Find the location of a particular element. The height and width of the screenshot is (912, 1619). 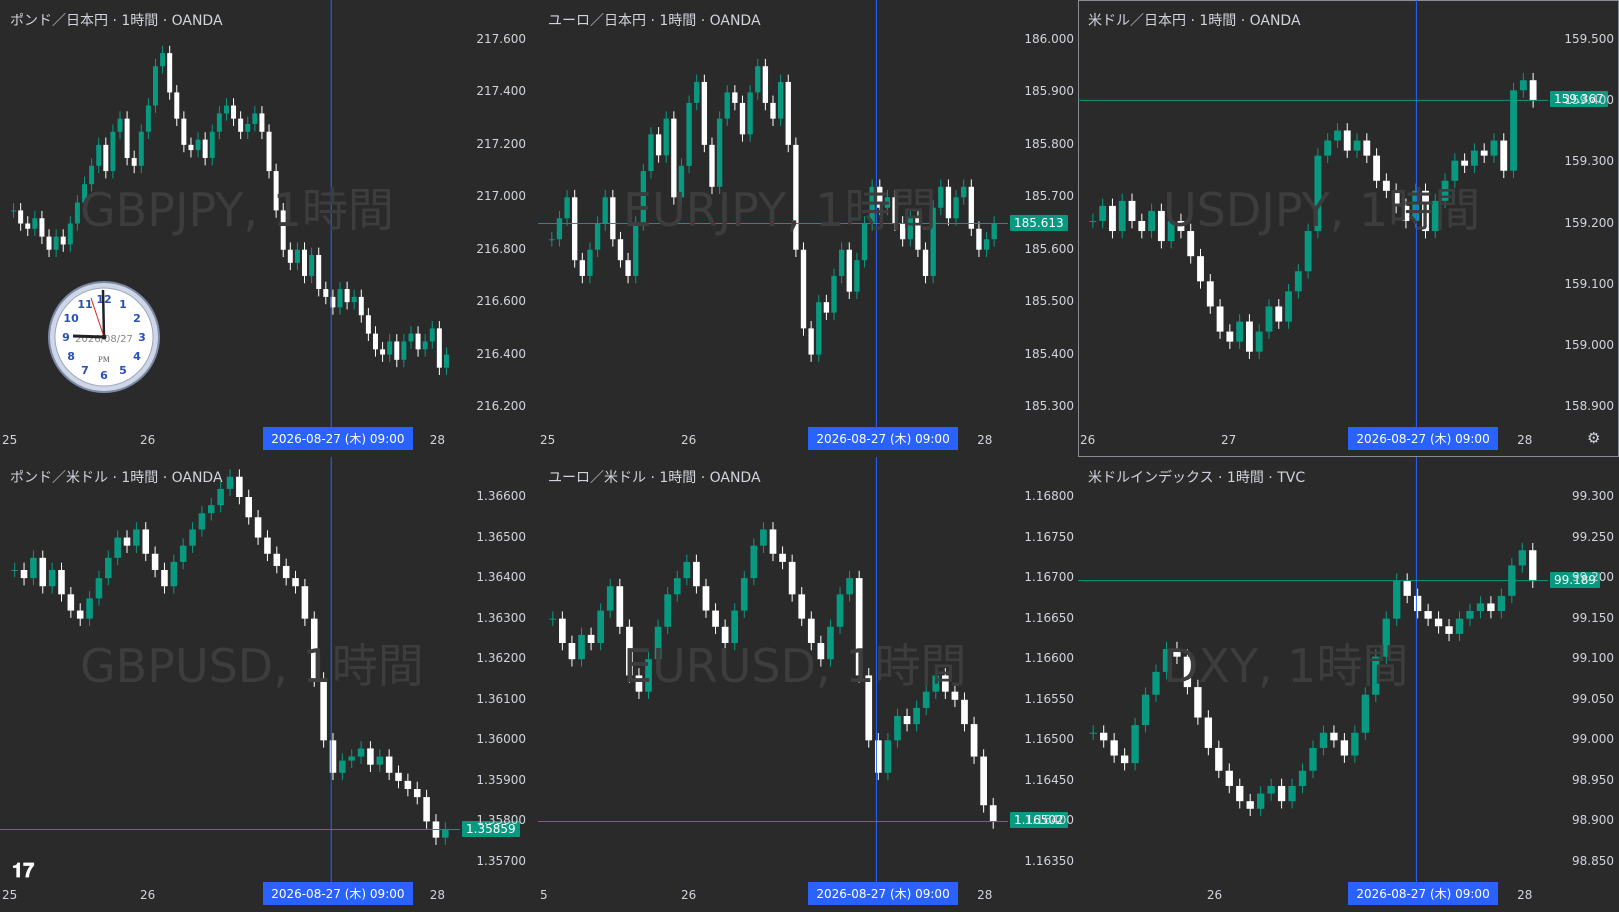

symbol-title: ユーロ／米ドル · 1時間 · OANDA is located at coordinates (654, 477).